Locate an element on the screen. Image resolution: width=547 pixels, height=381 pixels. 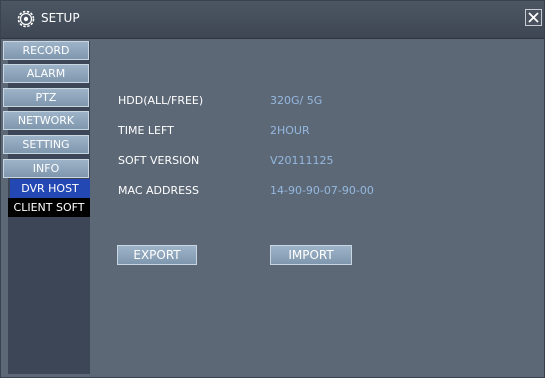
soft-version-value: V20111125 is located at coordinates (302, 160).